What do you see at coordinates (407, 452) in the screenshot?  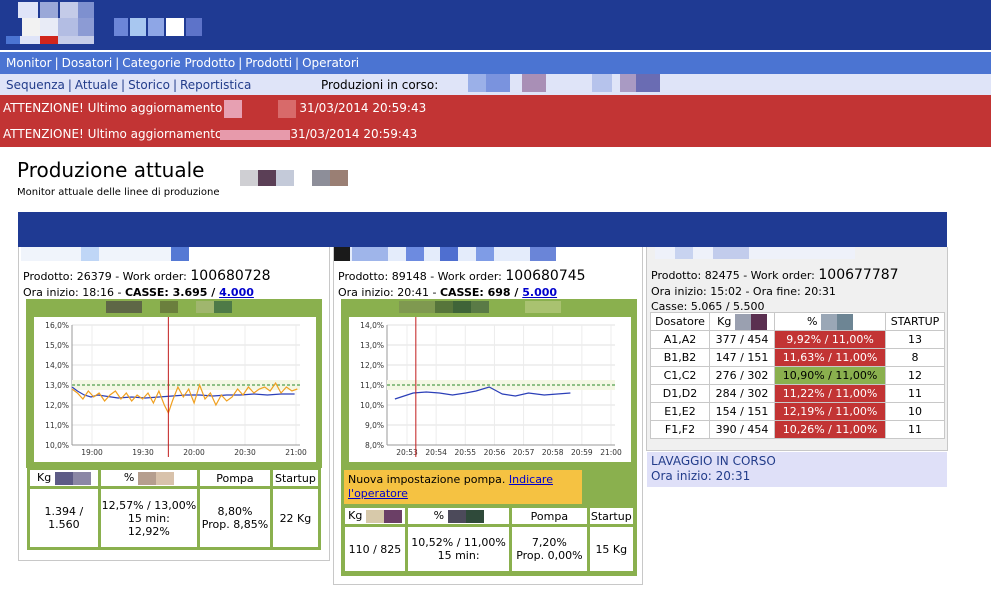 I see `x-tick-label: 20:53` at bounding box center [407, 452].